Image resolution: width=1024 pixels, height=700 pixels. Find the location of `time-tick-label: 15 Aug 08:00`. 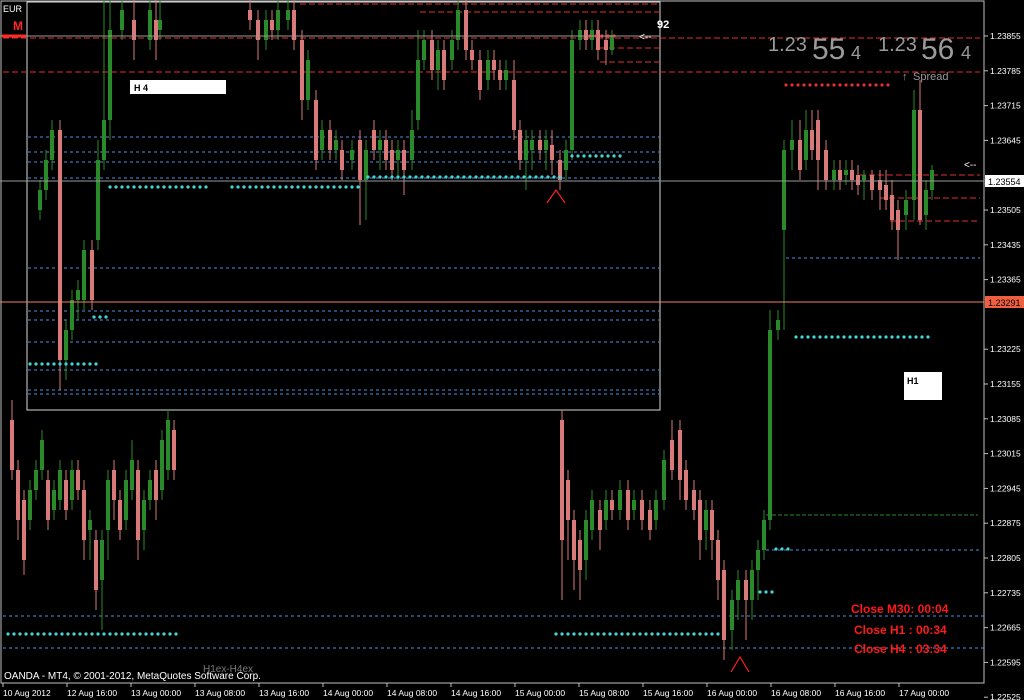

time-tick-label: 15 Aug 08:00 is located at coordinates (604, 693).